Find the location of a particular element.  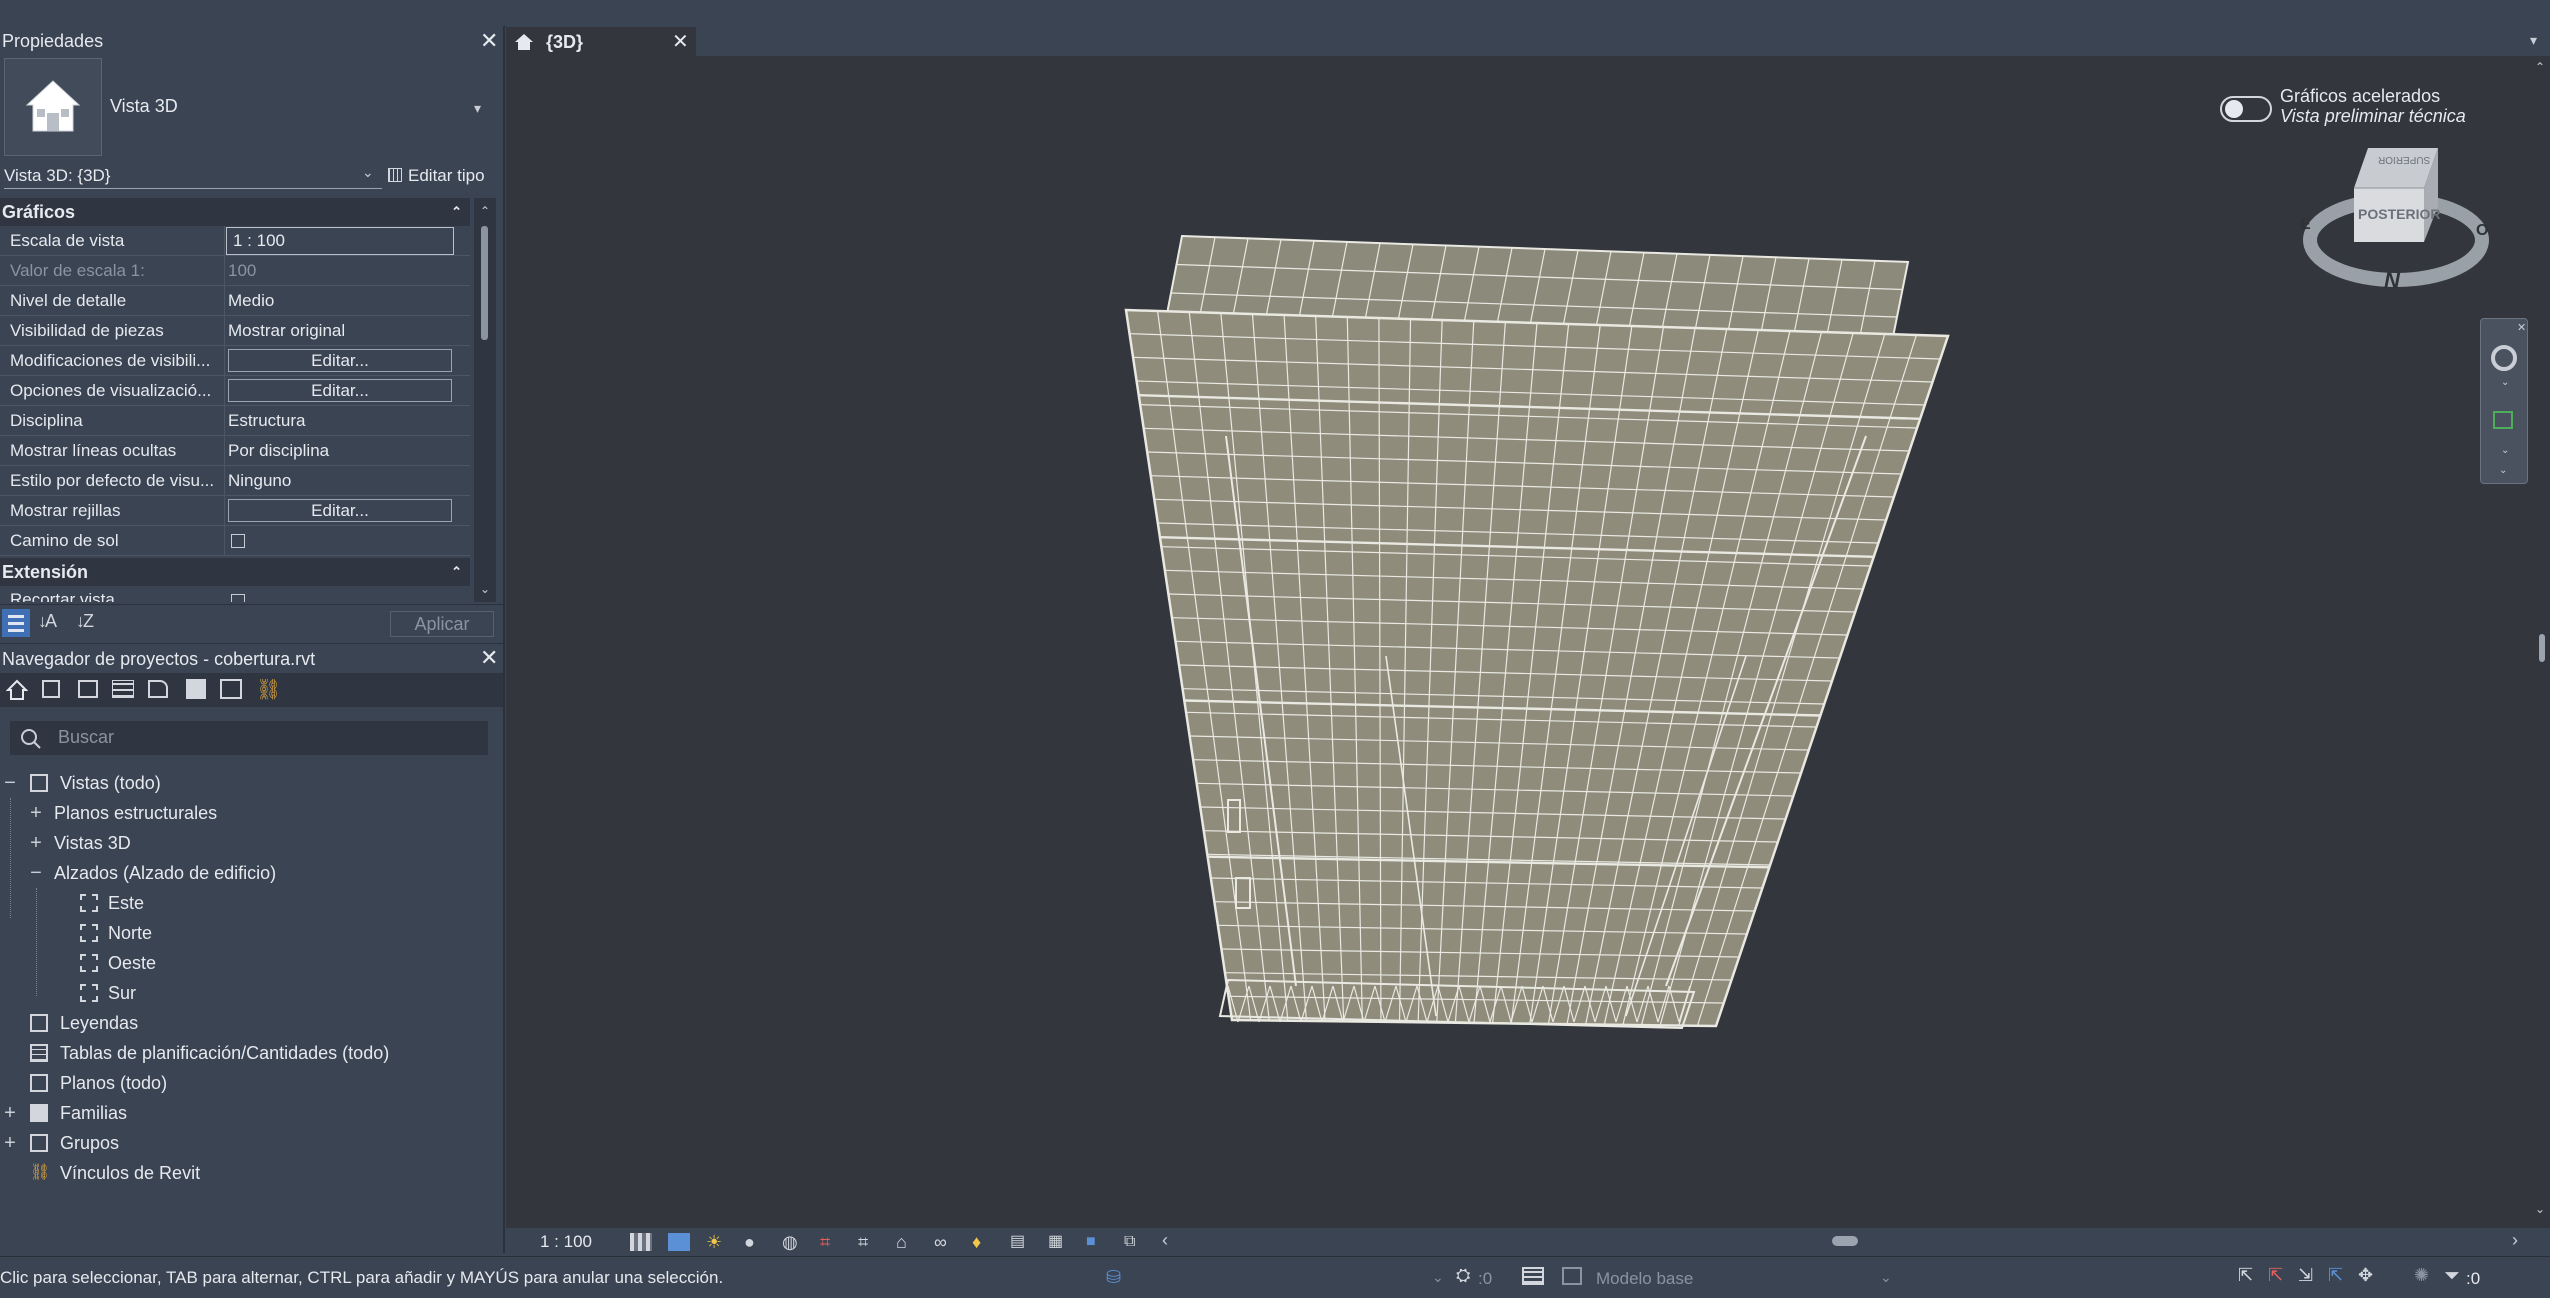

vscroll-up-icon: ⌃ is located at coordinates (2540, 67).